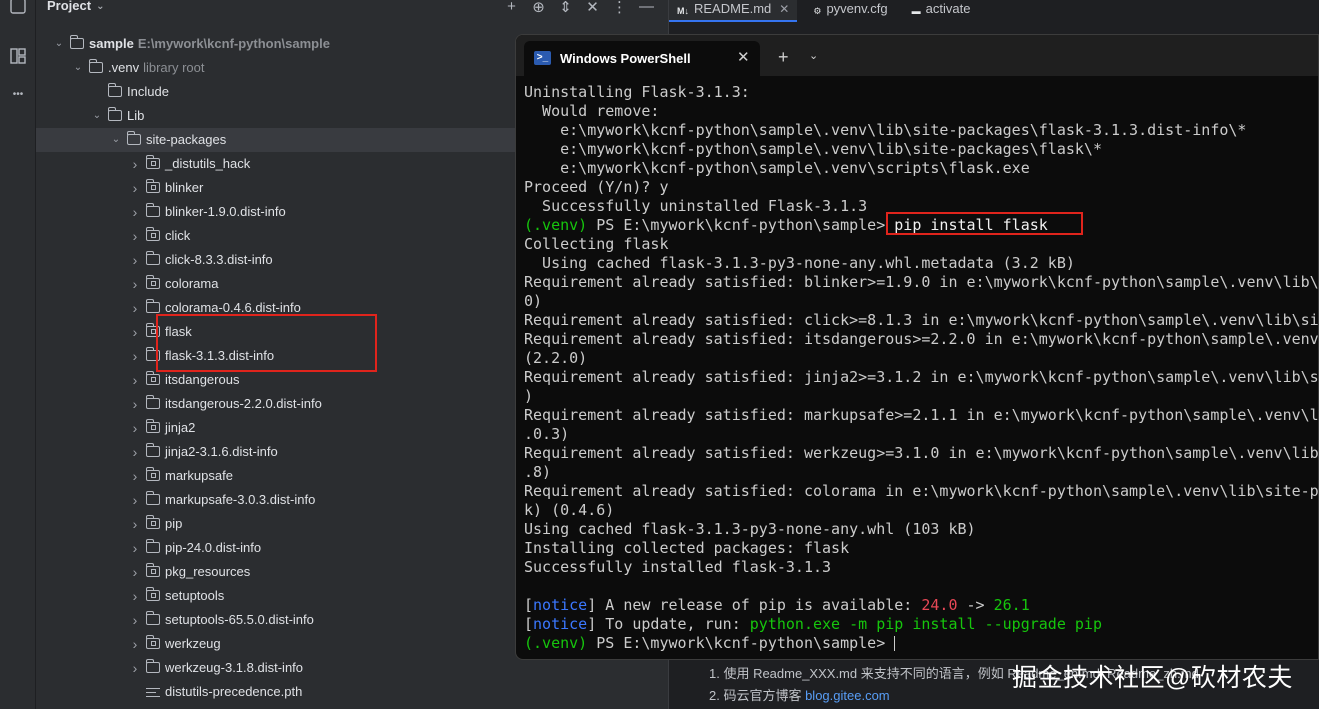 This screenshot has height=709, width=1319. Describe the element at coordinates (921, 548) in the screenshot. I see `terminal-line: Installing collected packages: flask` at that location.